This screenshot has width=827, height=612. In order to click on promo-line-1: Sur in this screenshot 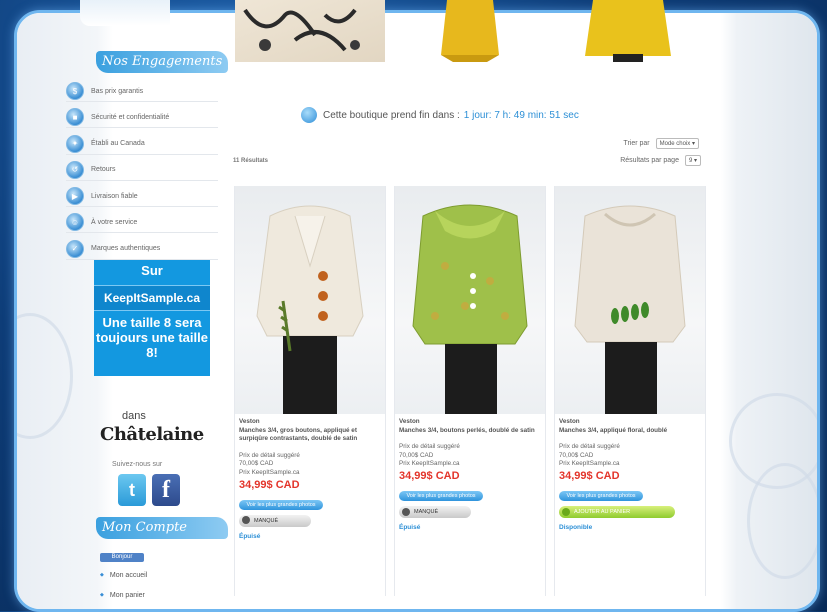, I will do `click(152, 270)`.